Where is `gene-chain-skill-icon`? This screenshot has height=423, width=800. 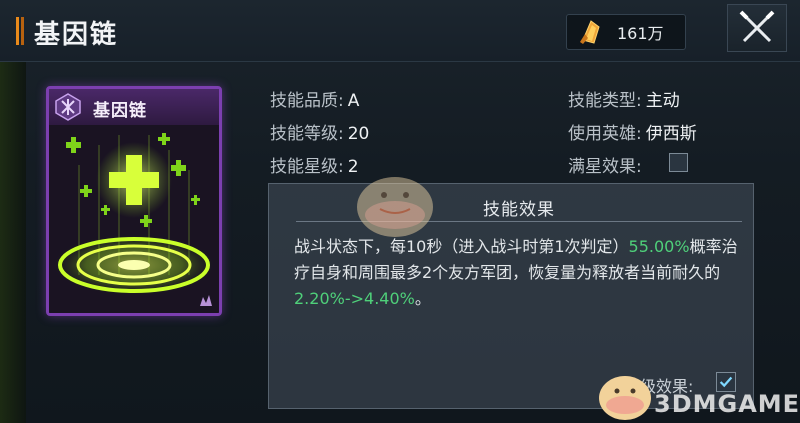
gene-chain-skill-icon is located at coordinates (68, 107).